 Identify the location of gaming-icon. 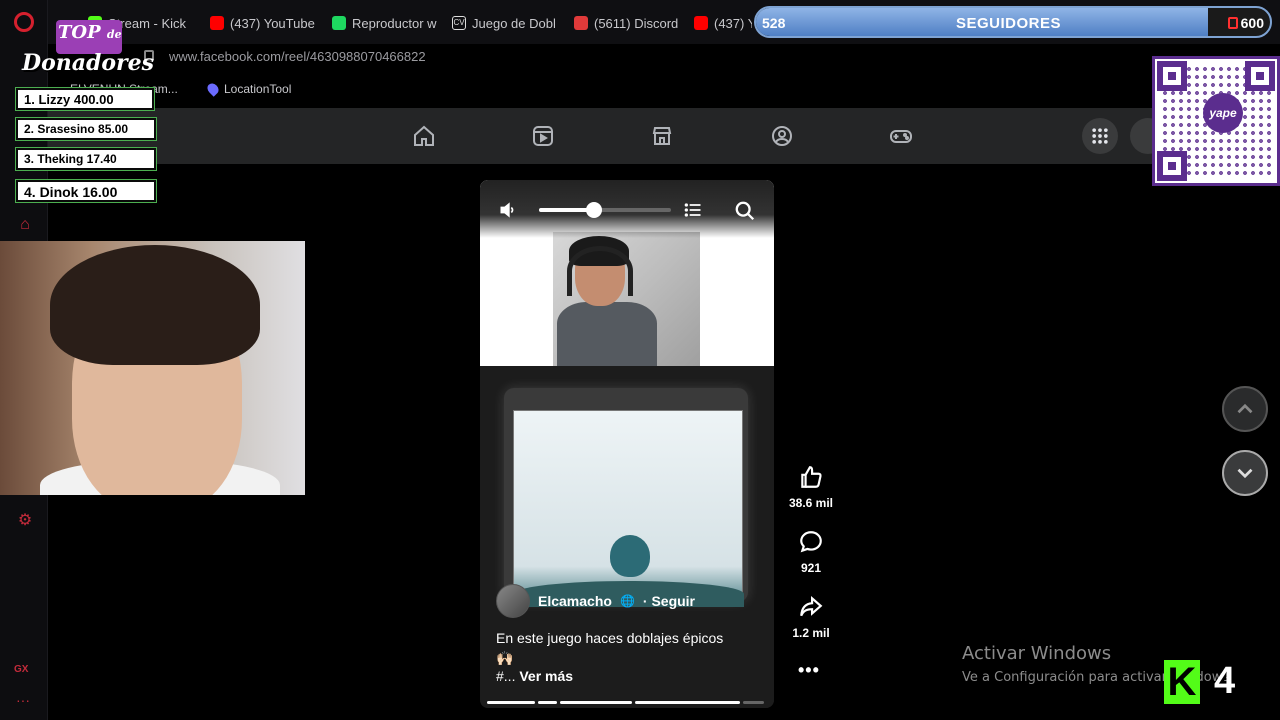
(901, 136).